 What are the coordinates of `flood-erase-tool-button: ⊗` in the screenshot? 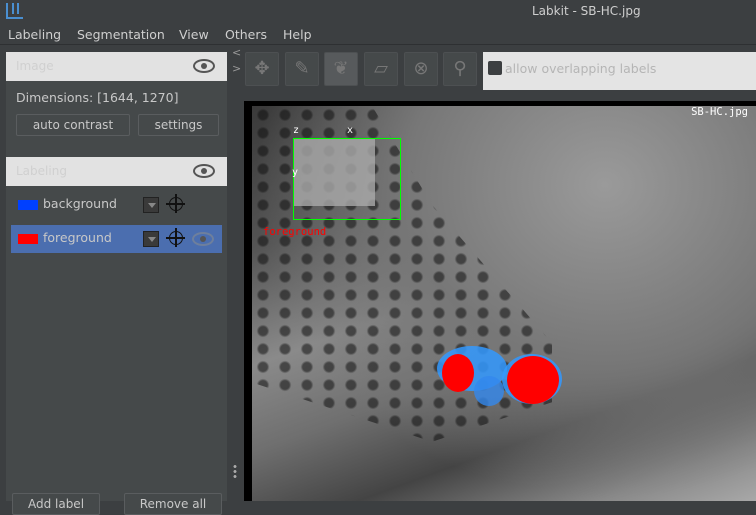 It's located at (421, 69).